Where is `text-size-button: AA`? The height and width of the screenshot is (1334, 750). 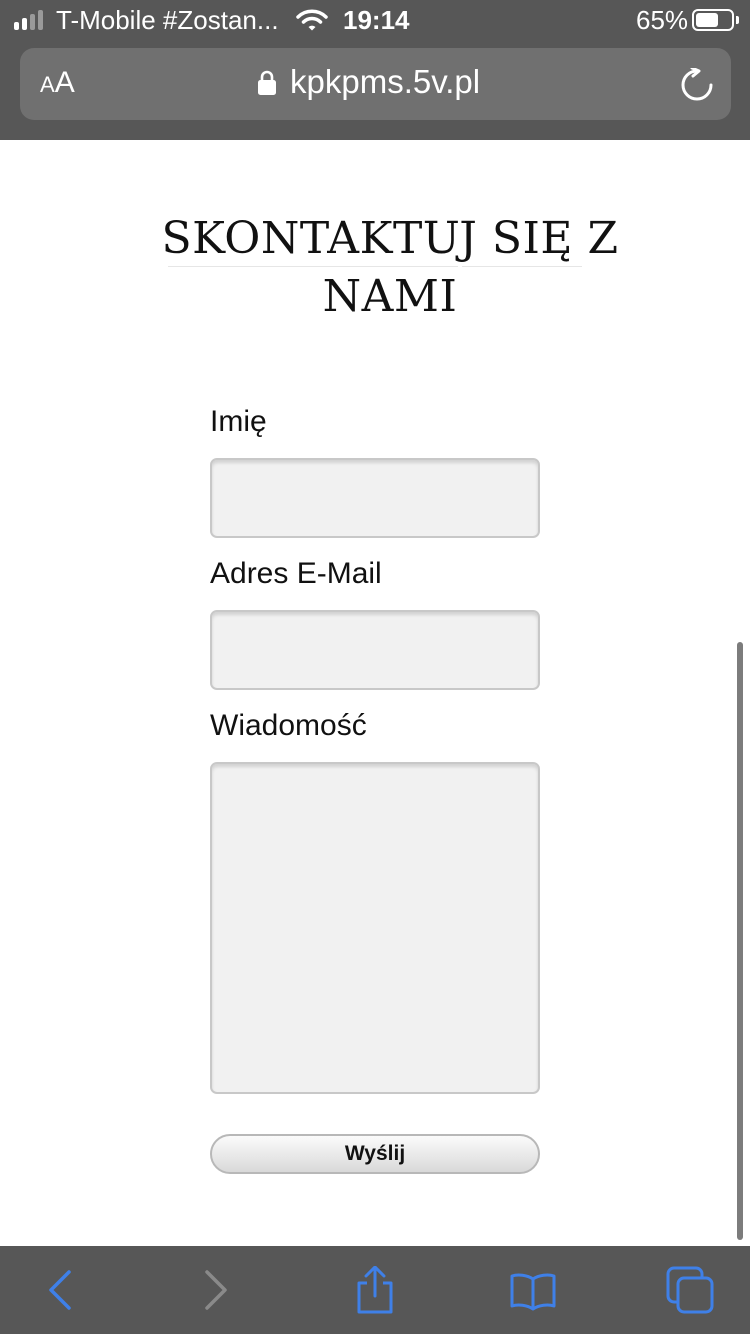
text-size-button: AA is located at coordinates (57, 83).